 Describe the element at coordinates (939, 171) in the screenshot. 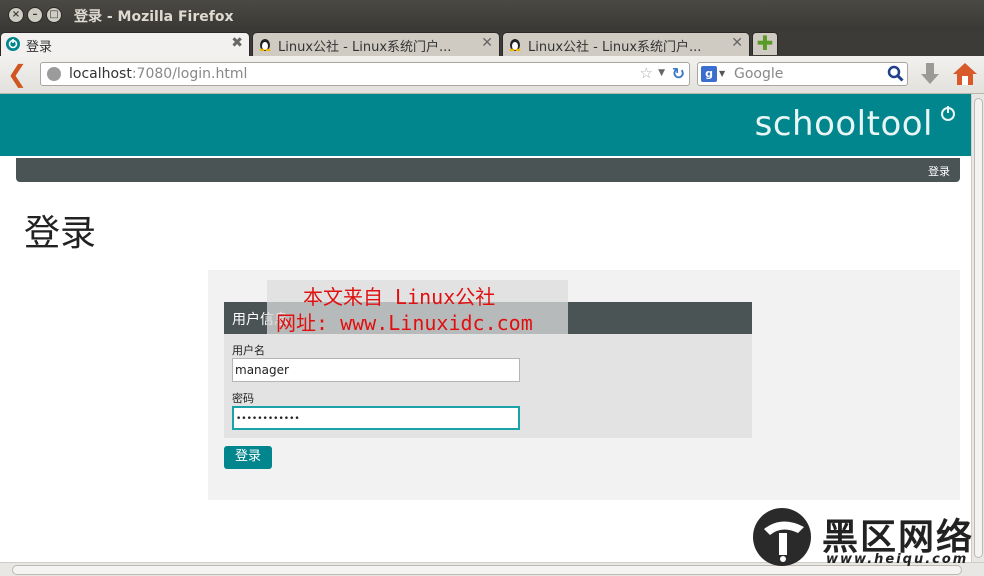

I see `menu-login-link: 登录` at that location.